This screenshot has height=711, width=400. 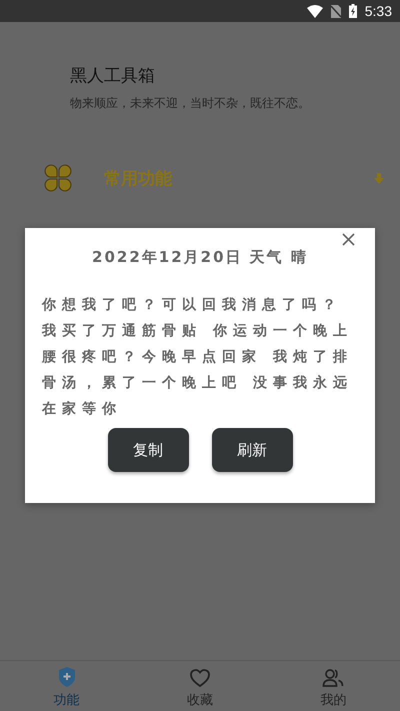 I want to click on nav-tab: 功能, so click(x=67, y=686).